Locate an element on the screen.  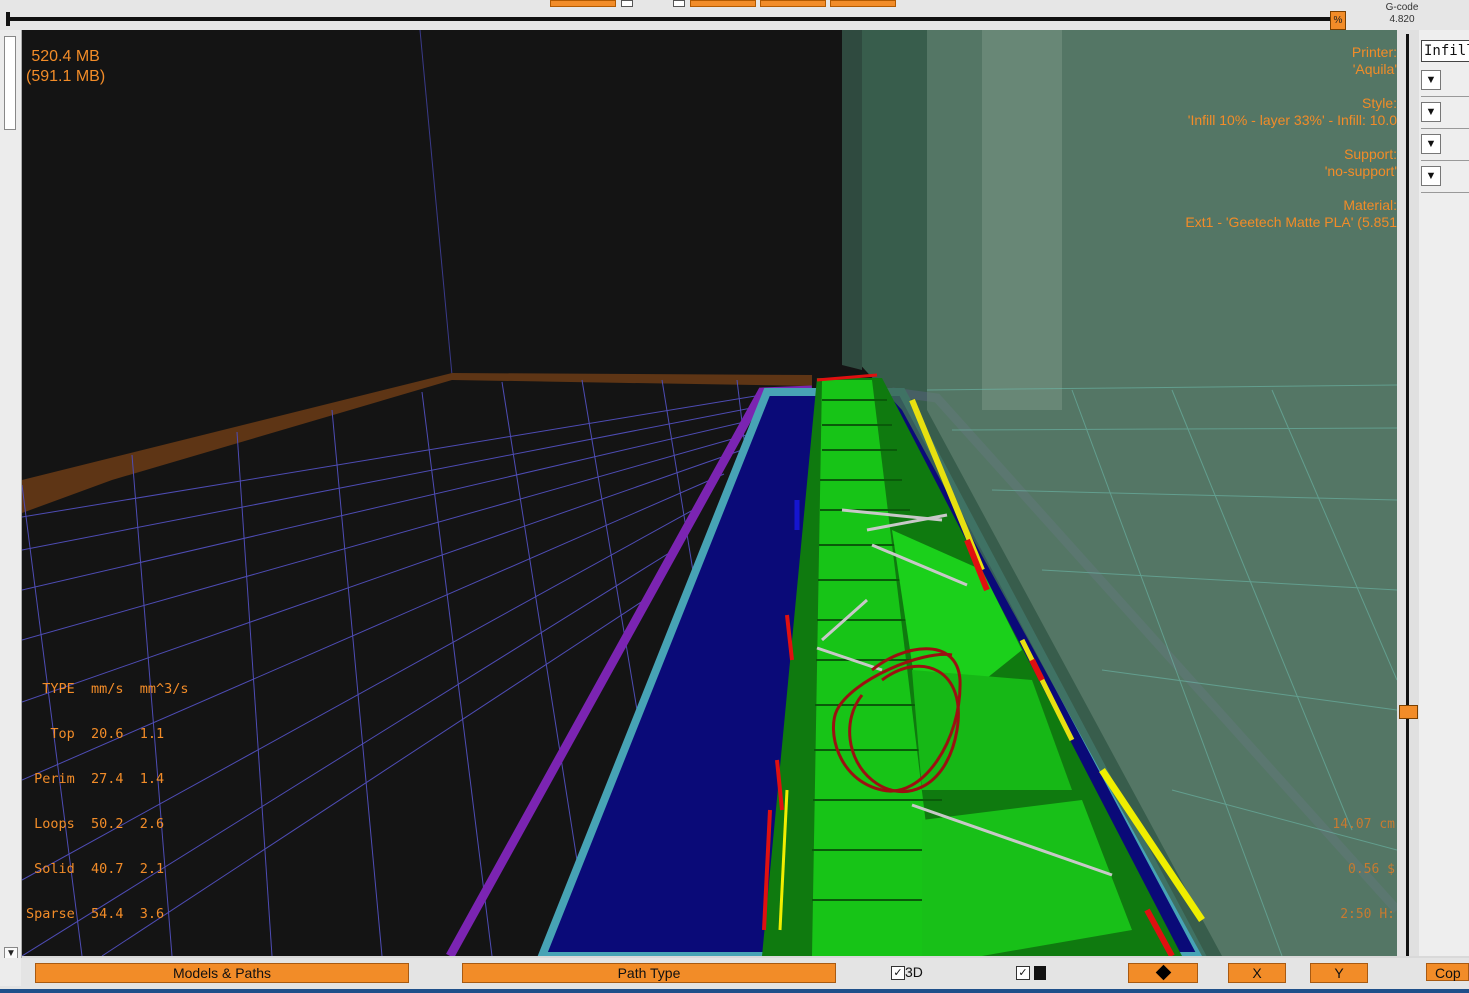
vertical-layer-slider is located at coordinates (1408, 493).